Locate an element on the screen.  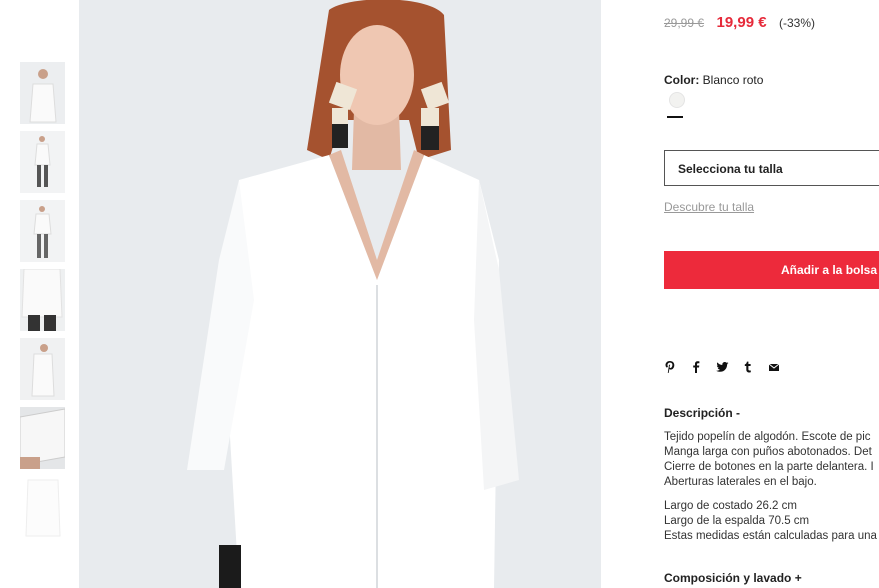
measure-line: Largo de la espalda 70.5 cm is located at coordinates (737, 521).